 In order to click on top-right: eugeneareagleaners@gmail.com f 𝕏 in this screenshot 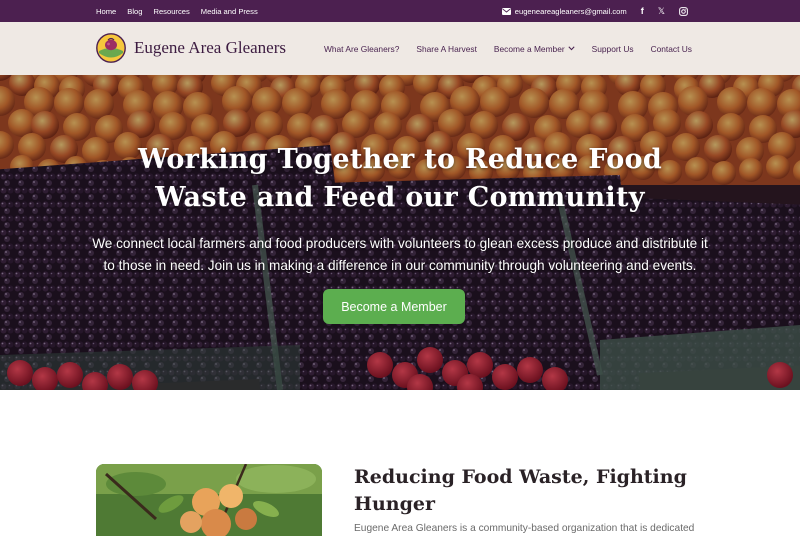, I will do `click(594, 11)`.